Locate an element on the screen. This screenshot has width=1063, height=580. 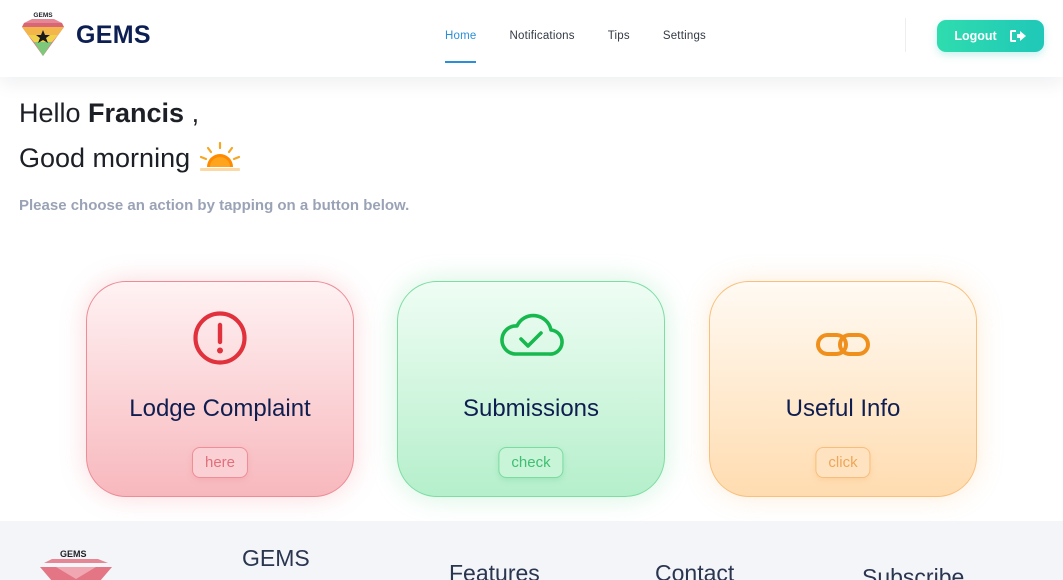
cloud-check-icon is located at coordinates (532, 334).